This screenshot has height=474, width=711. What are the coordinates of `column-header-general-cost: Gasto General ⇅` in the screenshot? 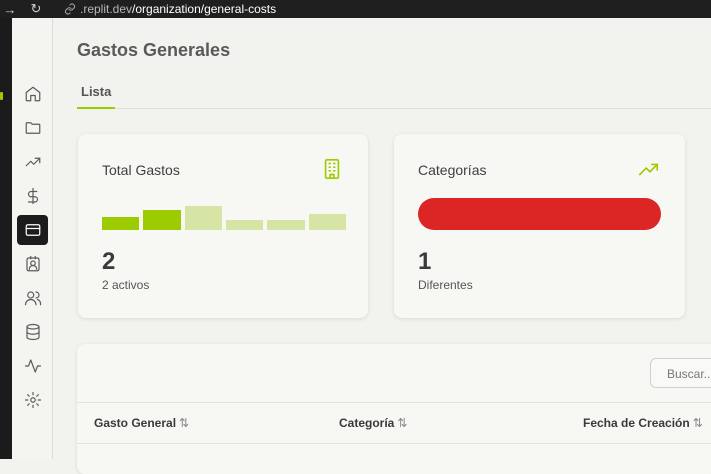 It's located at (141, 423).